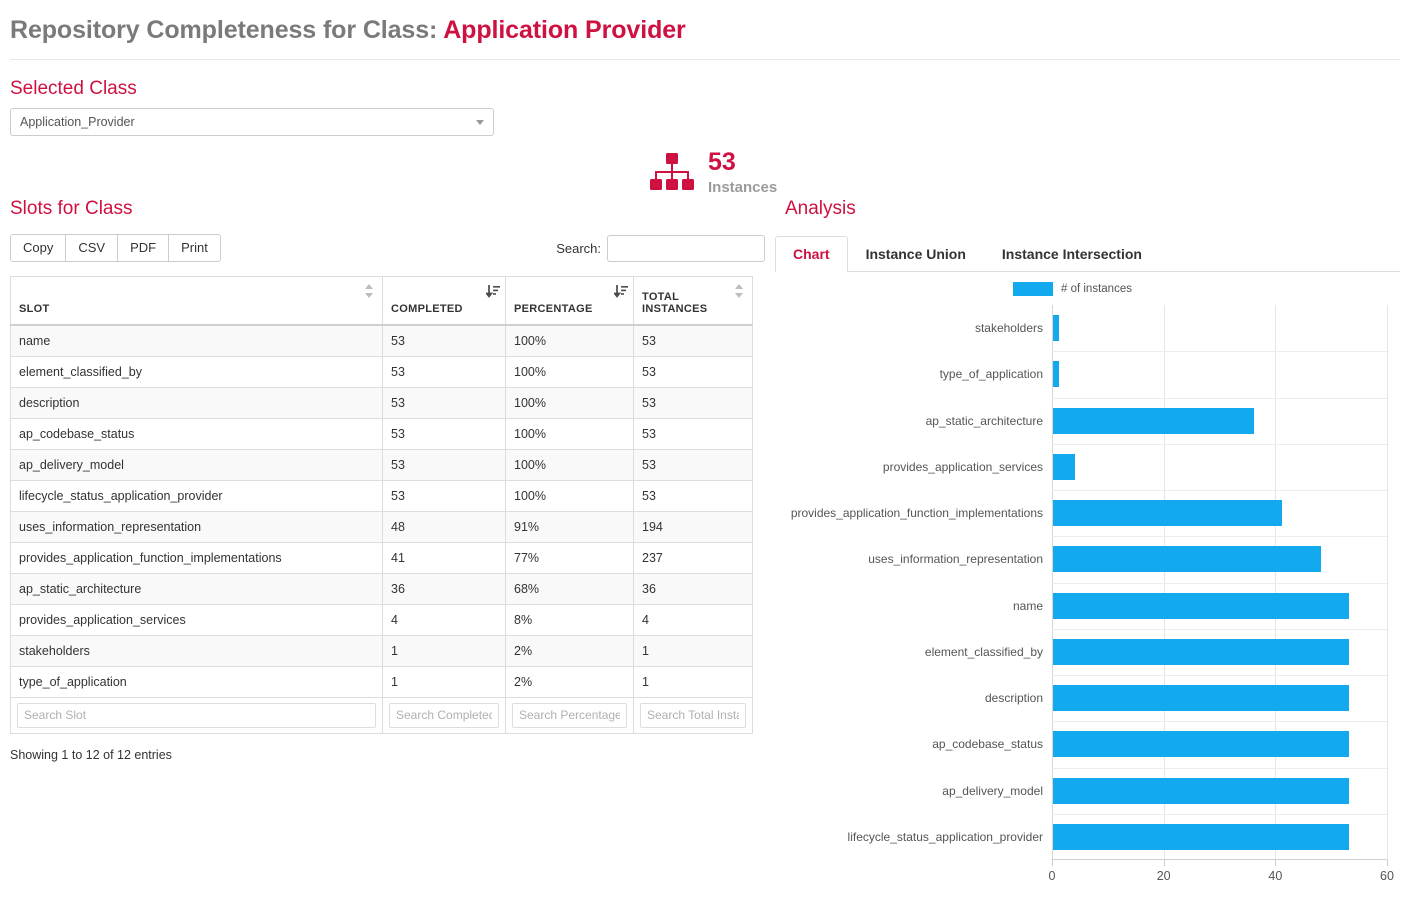 The image size is (1410, 900). I want to click on table-row: provides_application_services 4 8% 4, so click(381, 619).